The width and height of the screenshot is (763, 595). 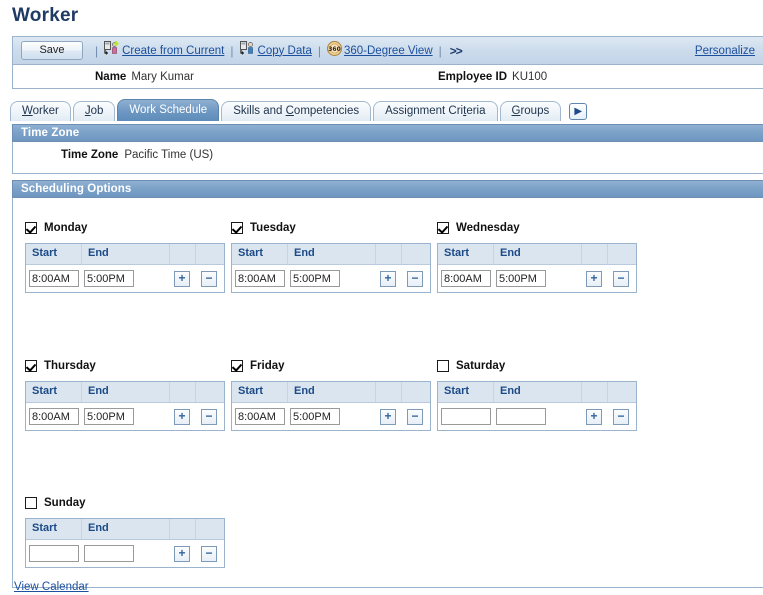 I want to click on checkbox-sunday, so click(x=31, y=503).